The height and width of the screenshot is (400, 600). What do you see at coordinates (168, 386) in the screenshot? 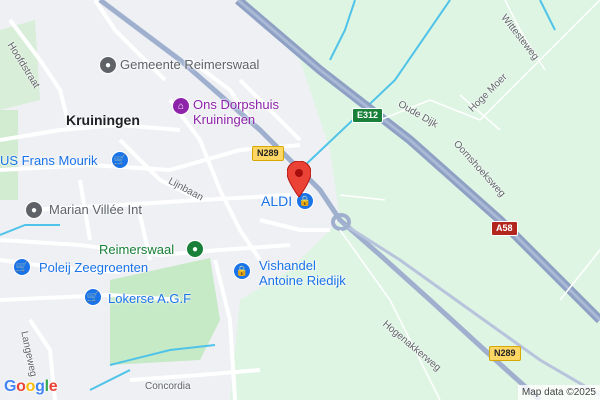
I see `street-concordia: Concordia` at bounding box center [168, 386].